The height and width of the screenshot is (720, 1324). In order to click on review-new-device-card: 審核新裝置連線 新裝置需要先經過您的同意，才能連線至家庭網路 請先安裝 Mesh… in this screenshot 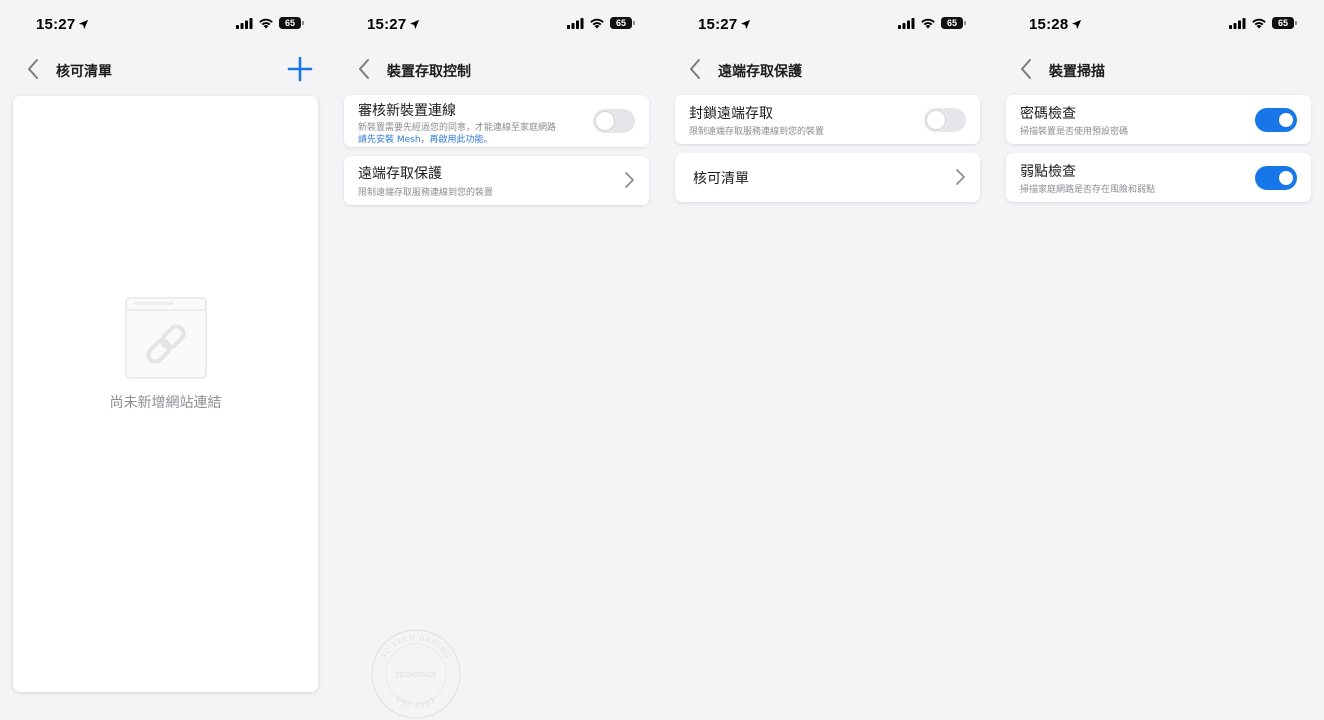, I will do `click(496, 121)`.